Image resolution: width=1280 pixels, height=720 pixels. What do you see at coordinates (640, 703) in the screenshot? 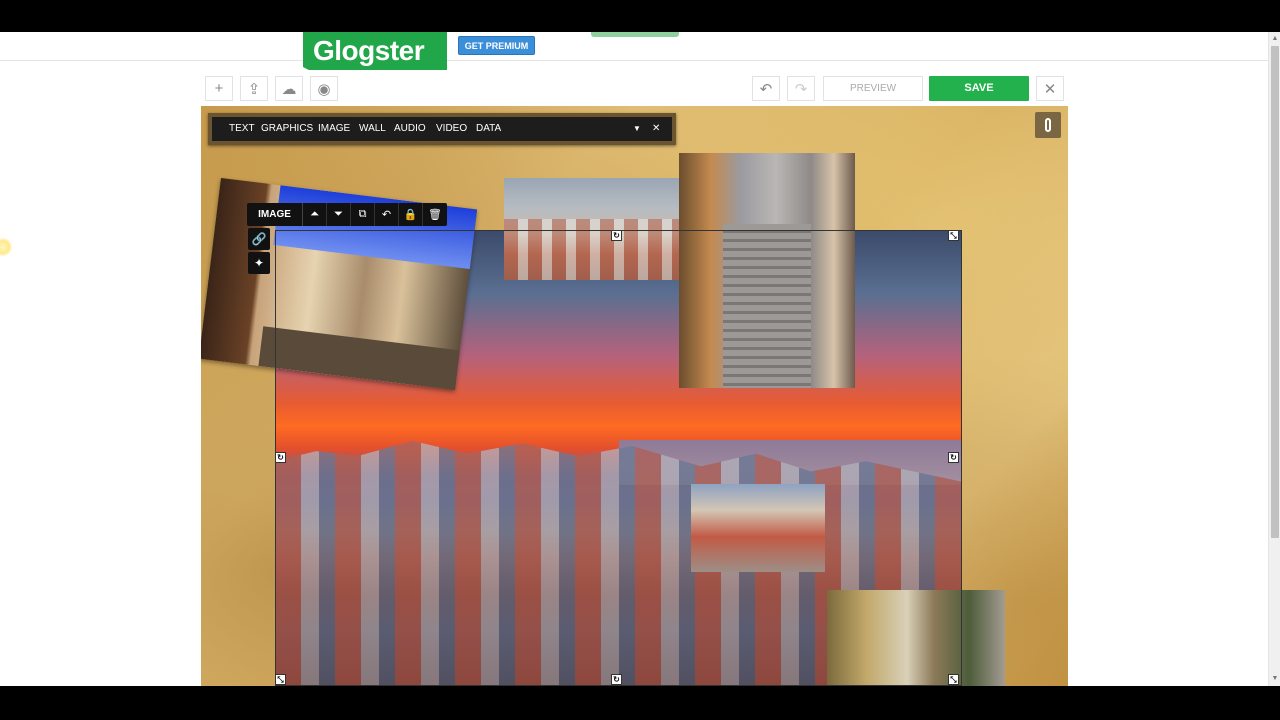
I see `bottom-black-bar` at bounding box center [640, 703].